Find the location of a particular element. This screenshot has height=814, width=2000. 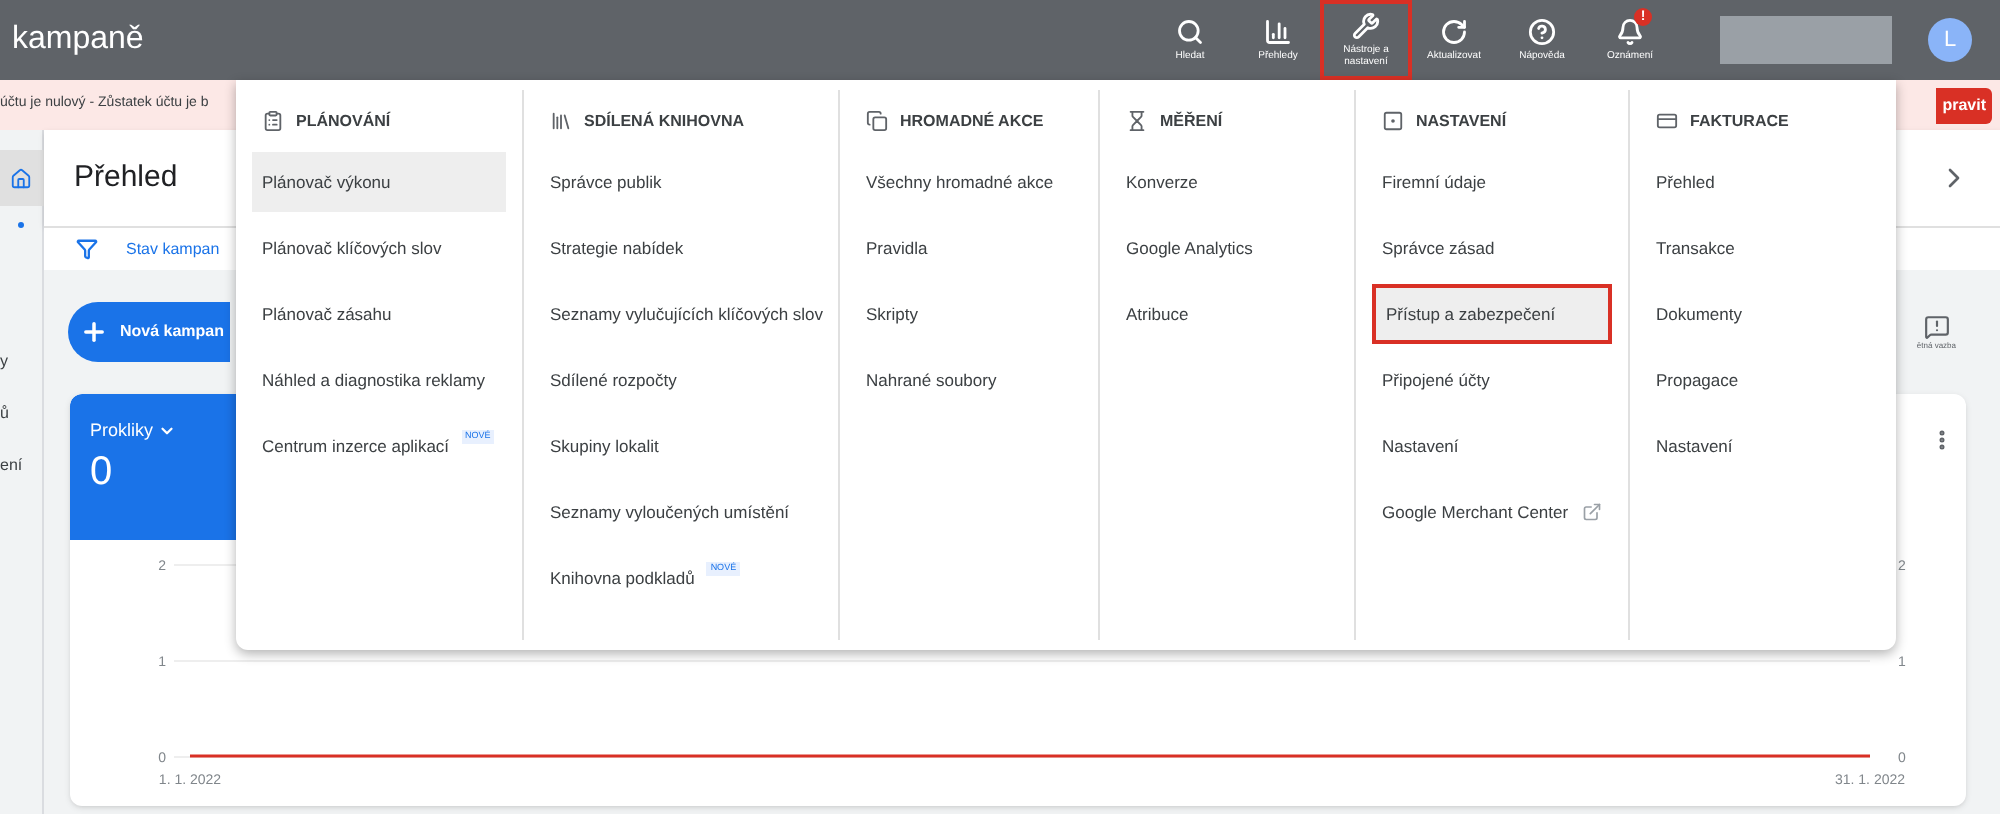

menu-item: Pravidla is located at coordinates (969, 248).